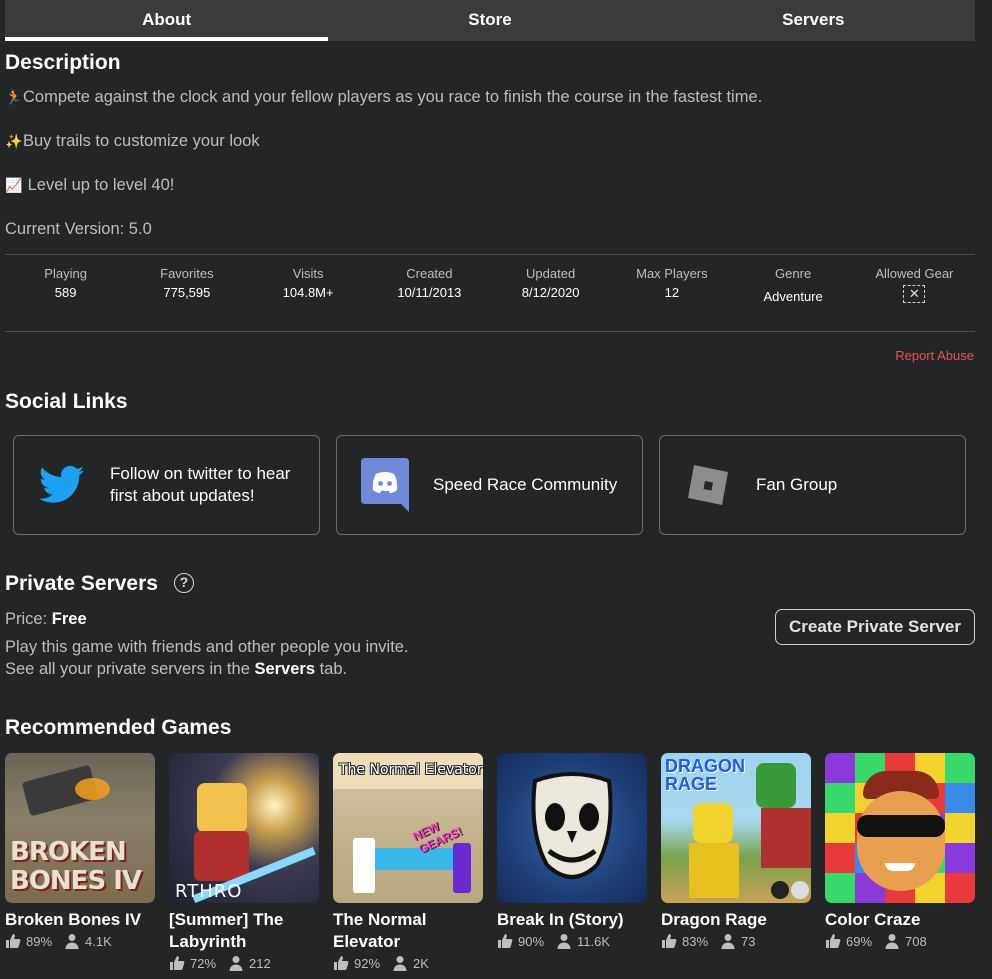  Describe the element at coordinates (736, 941) in the screenshot. I see `game-stats: 83% 73` at that location.